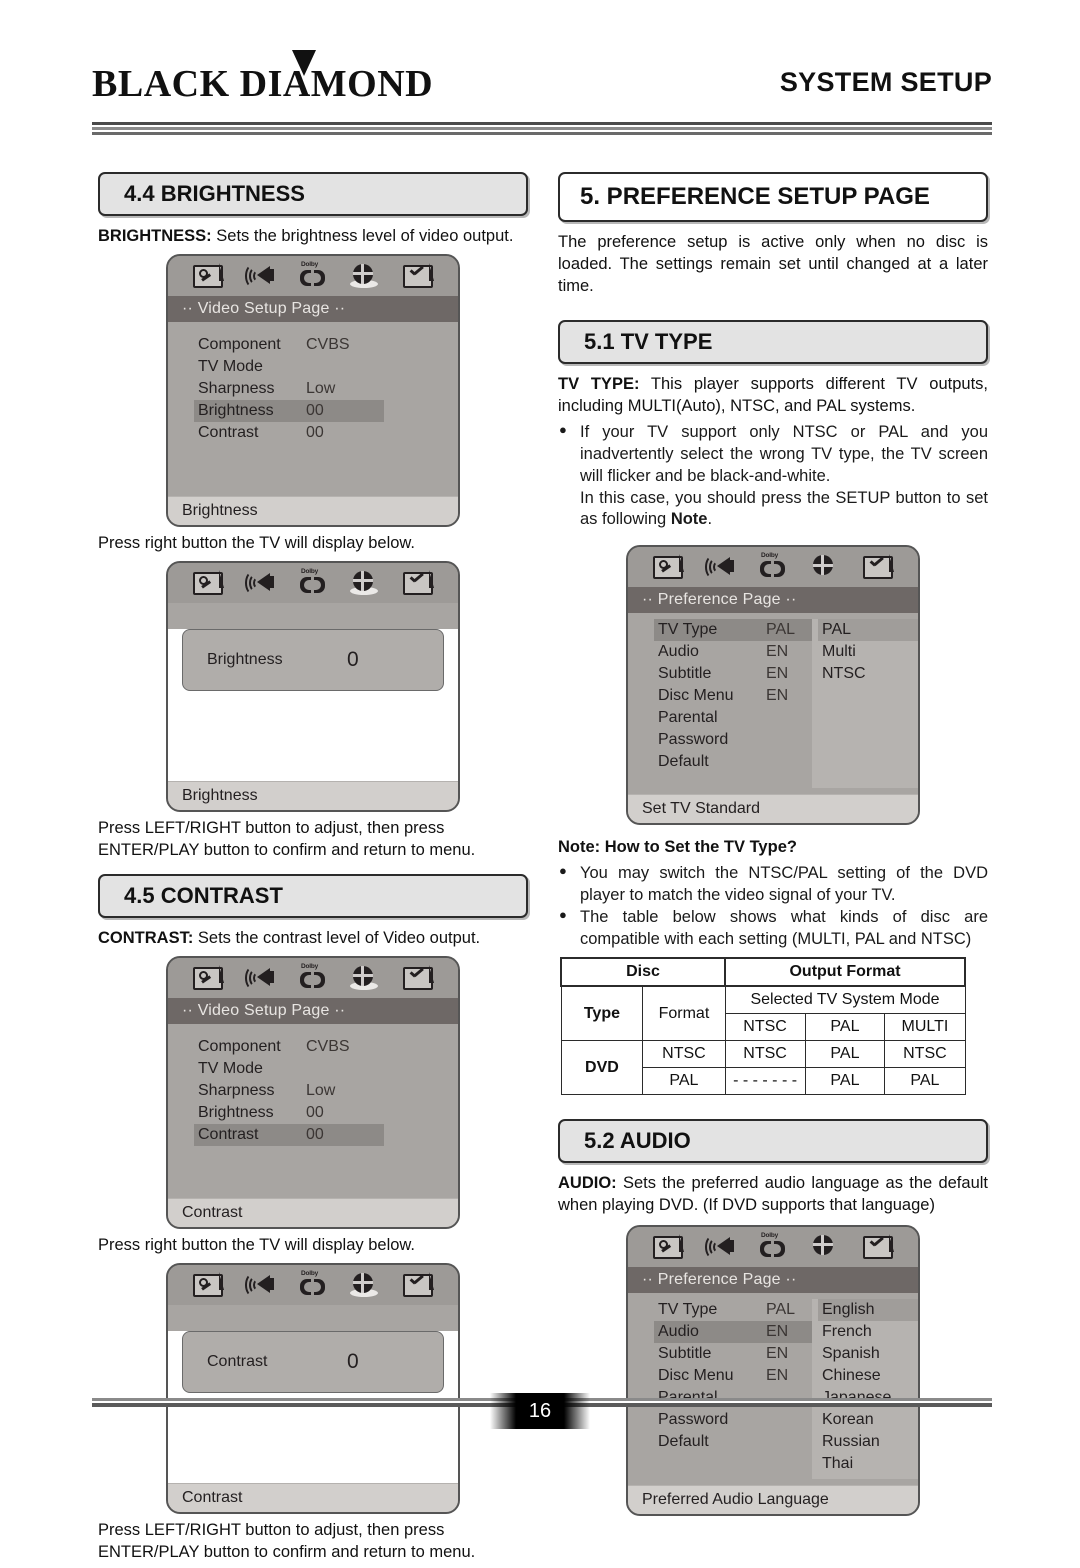  What do you see at coordinates (868, 1332) in the screenshot?
I see `osd-submenu-item: French` at bounding box center [868, 1332].